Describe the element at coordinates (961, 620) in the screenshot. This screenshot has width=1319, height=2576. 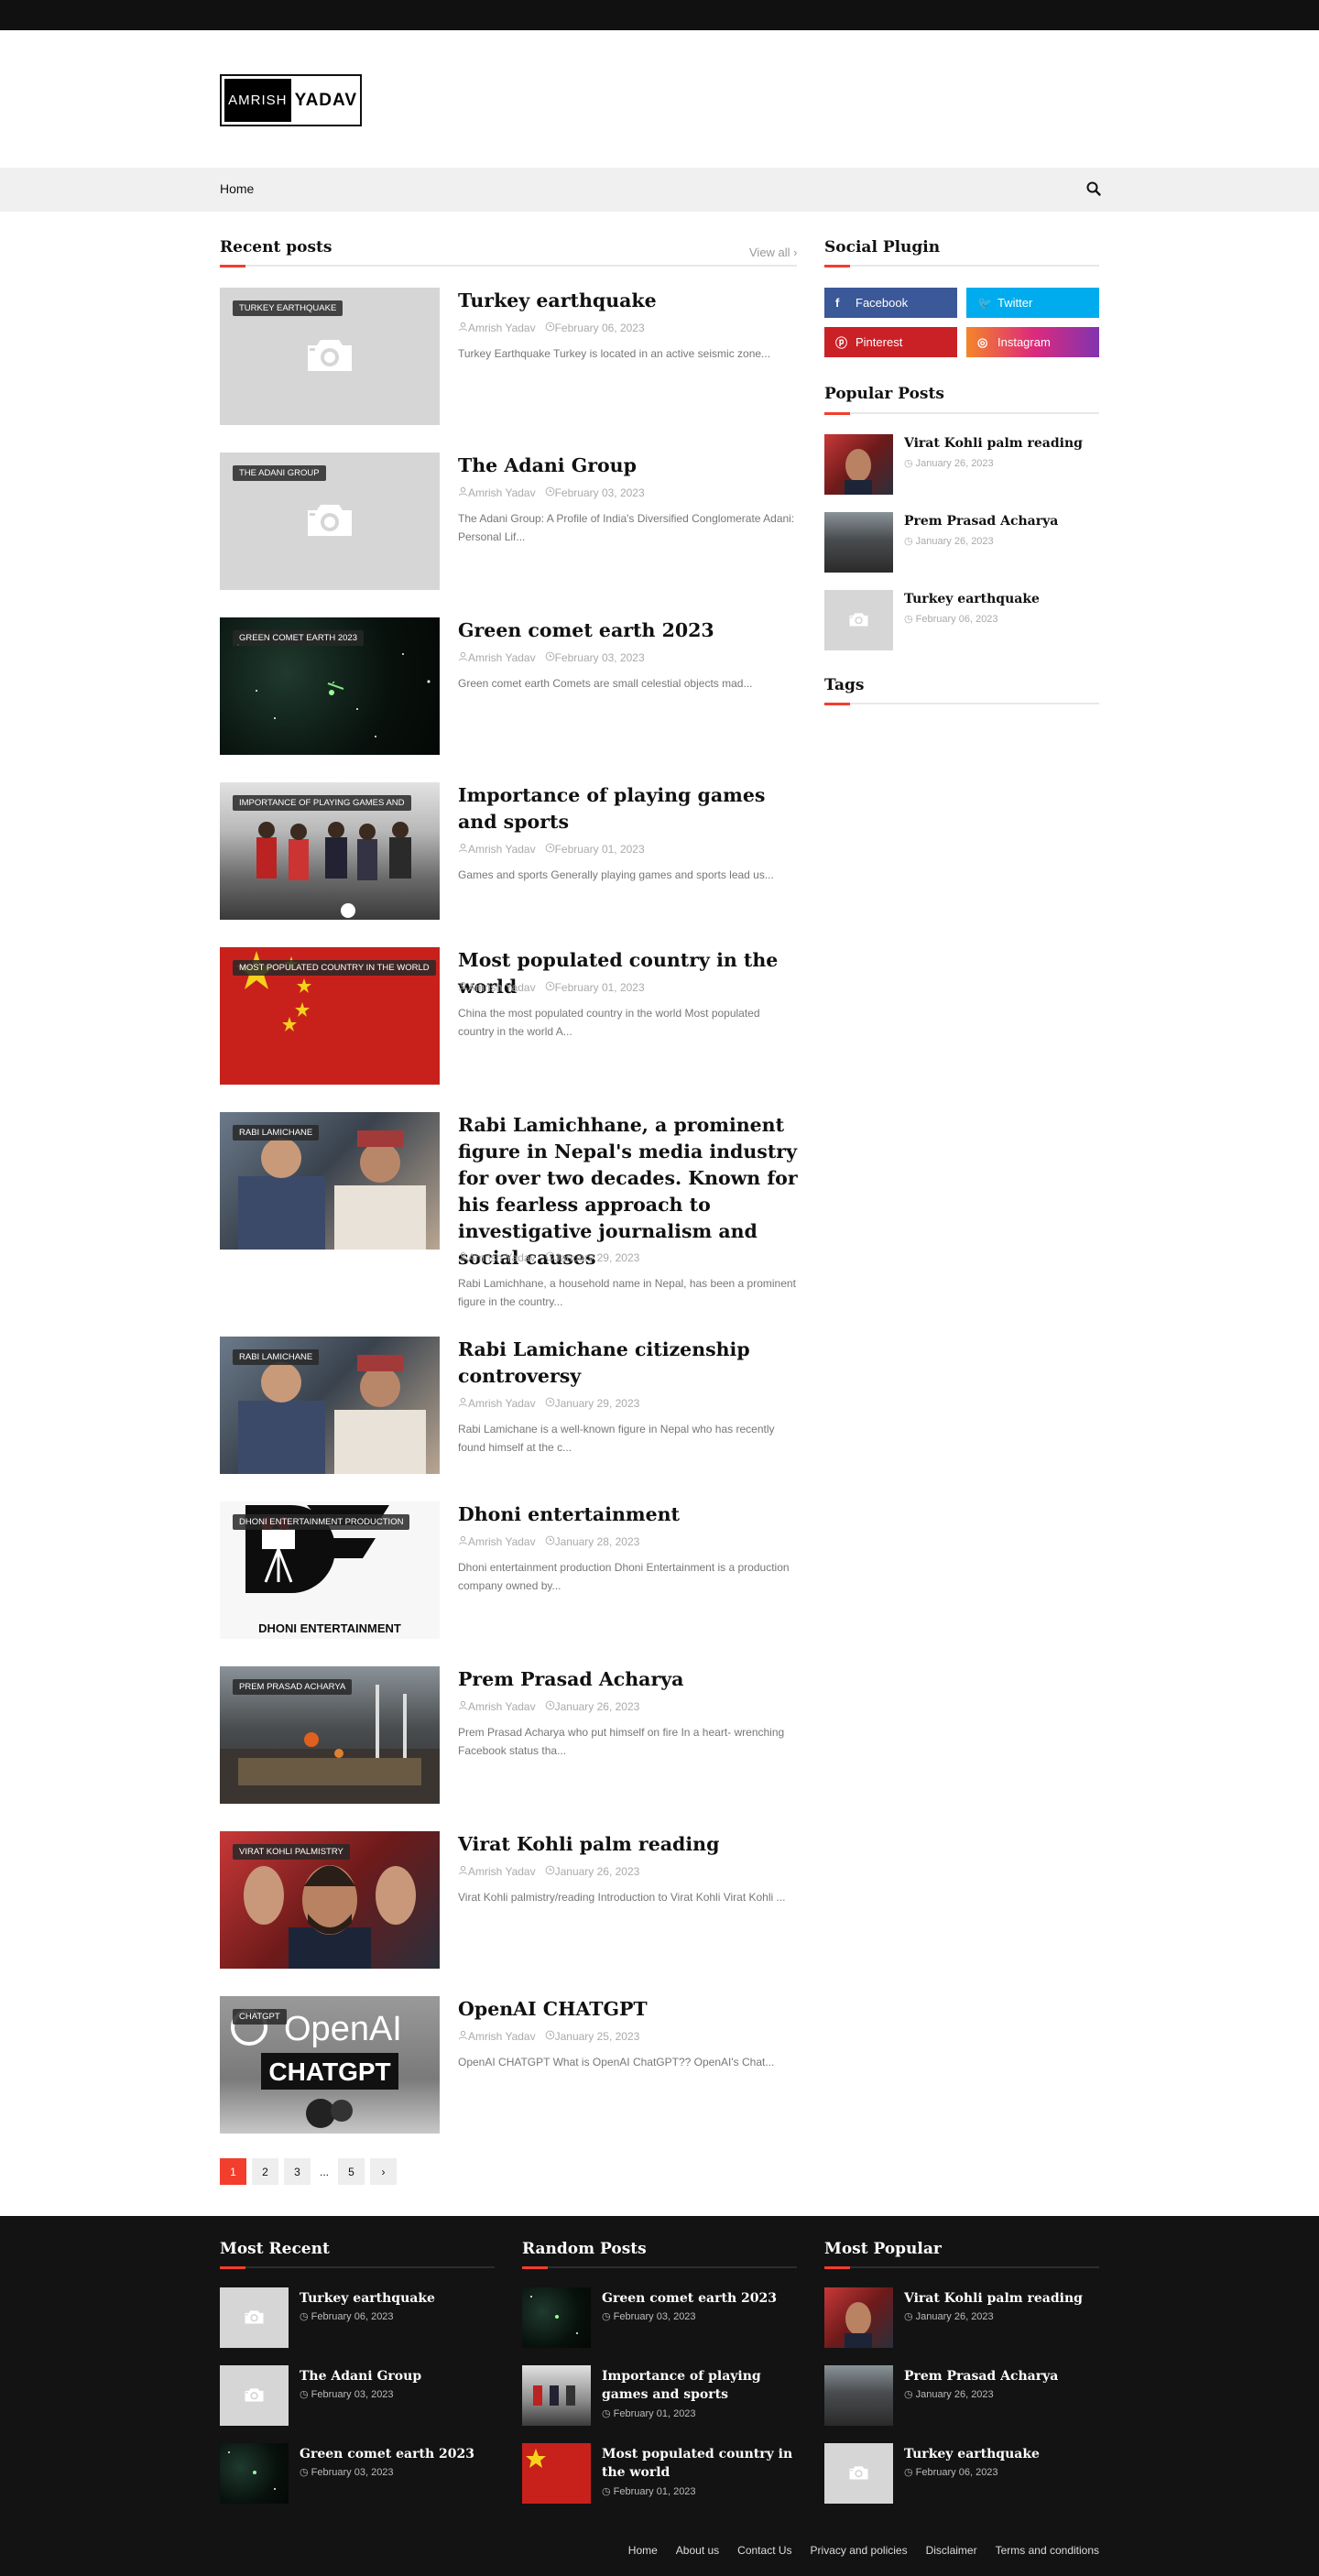
I see `popular-post-item: Turkey earthquake ◷ February 06, 2023` at that location.